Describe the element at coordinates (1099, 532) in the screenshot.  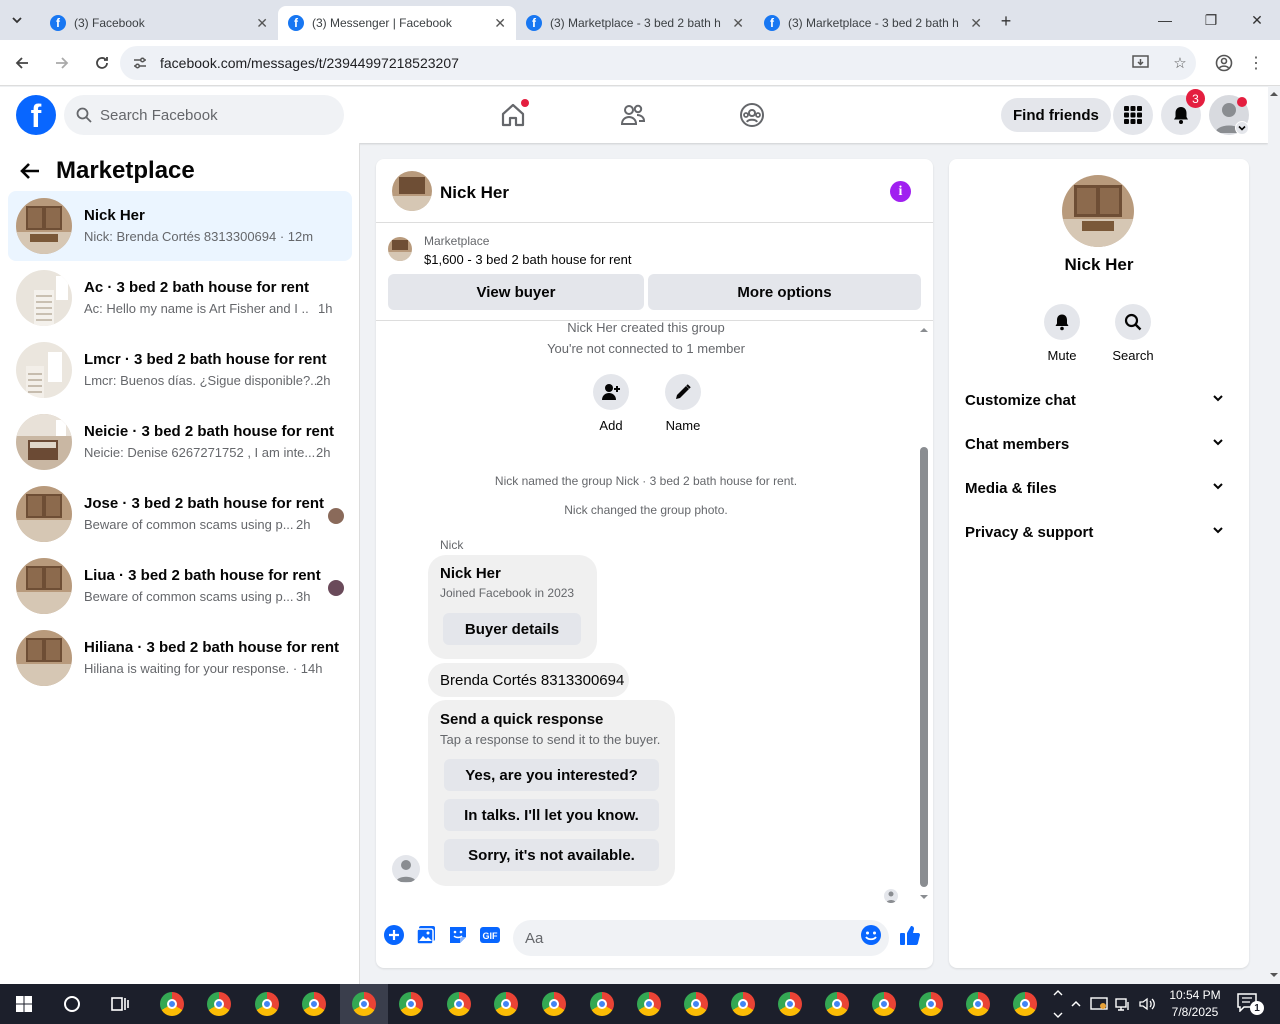
I see `privacy-support-section: Privacy & support` at that location.